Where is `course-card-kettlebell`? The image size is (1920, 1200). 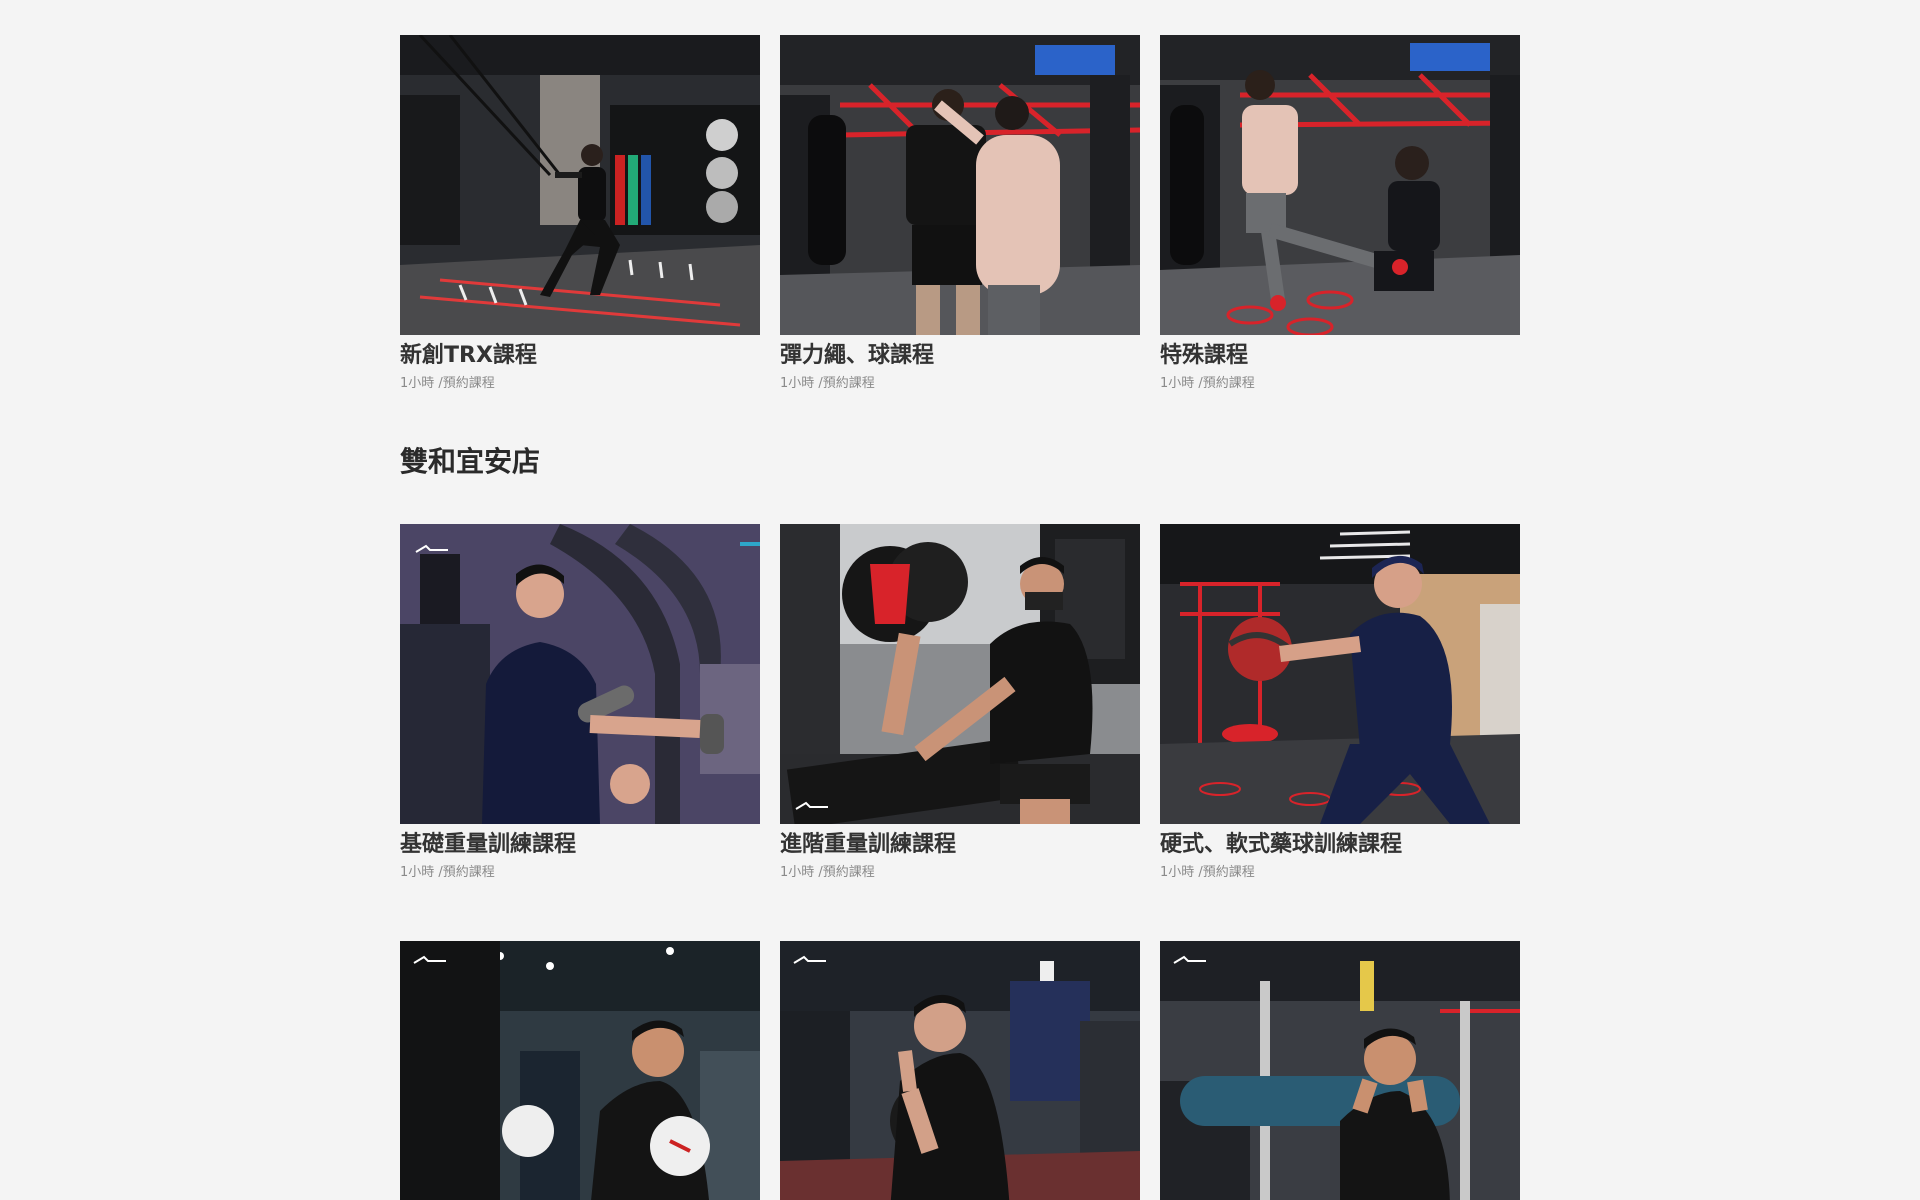
course-card-kettlebell is located at coordinates (960, 1070).